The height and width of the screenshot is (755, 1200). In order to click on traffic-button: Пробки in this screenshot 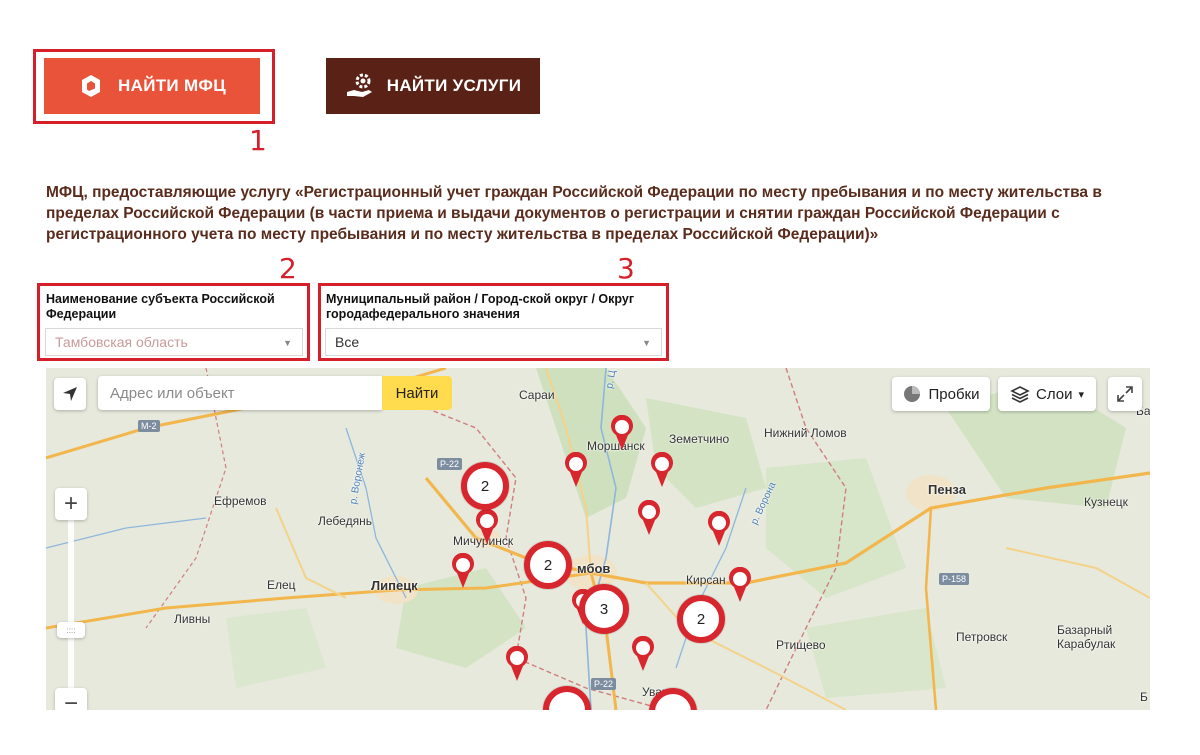, I will do `click(941, 394)`.